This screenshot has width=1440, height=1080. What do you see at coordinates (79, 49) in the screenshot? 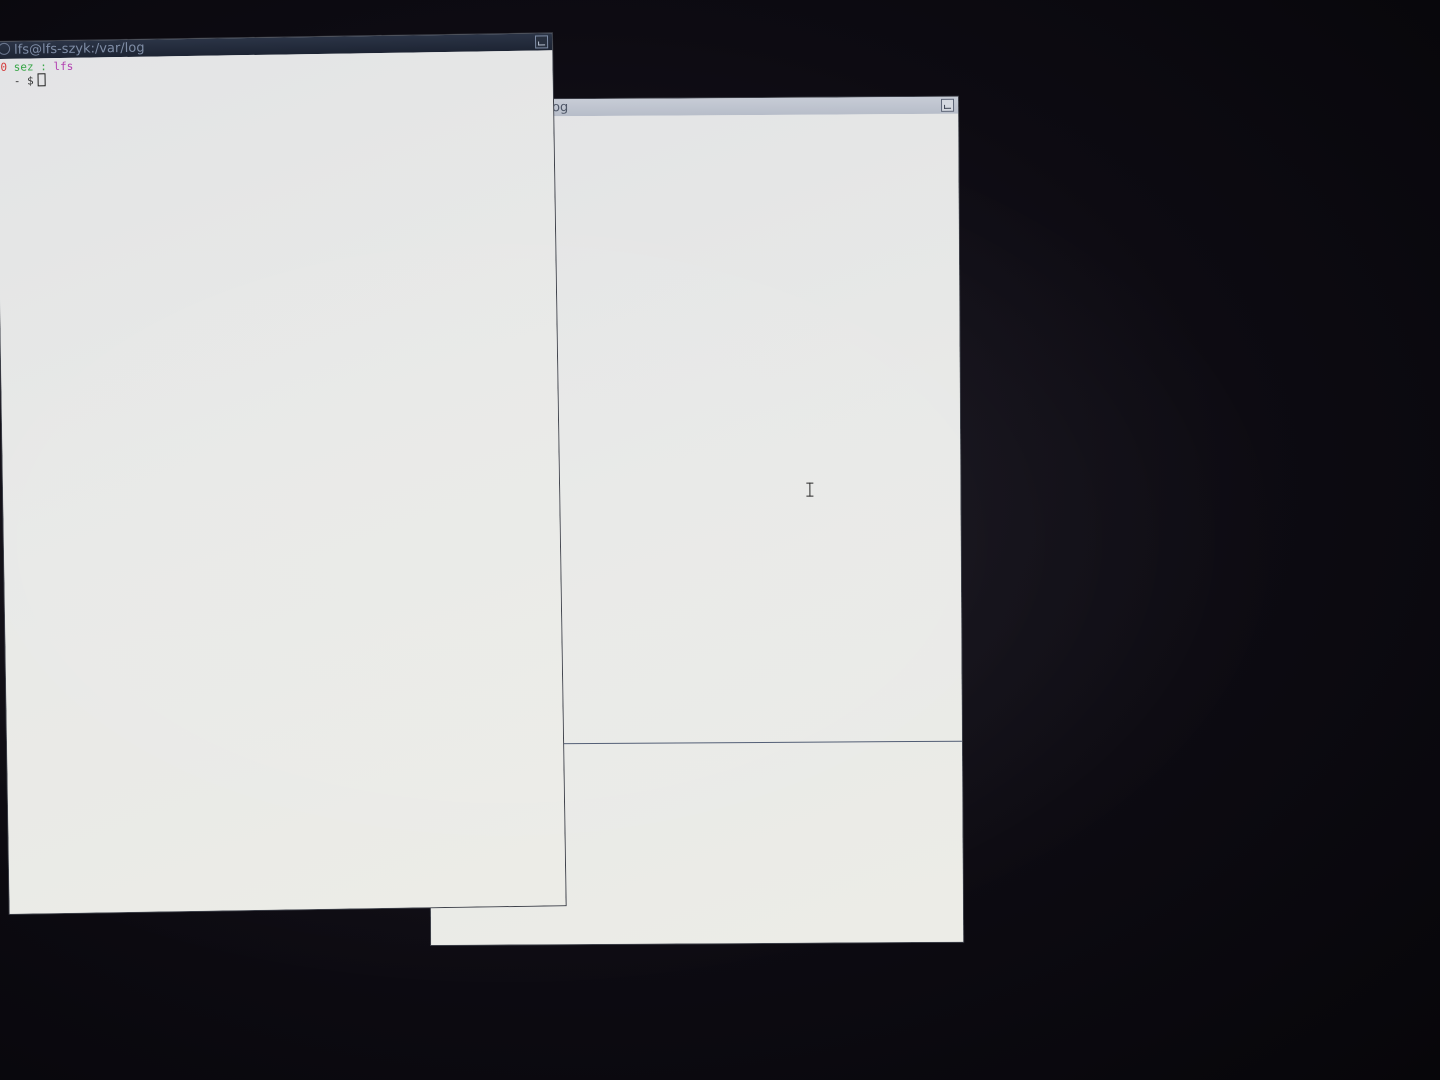
I see `window-title: lfs@lfs-szyk:/var/log` at bounding box center [79, 49].